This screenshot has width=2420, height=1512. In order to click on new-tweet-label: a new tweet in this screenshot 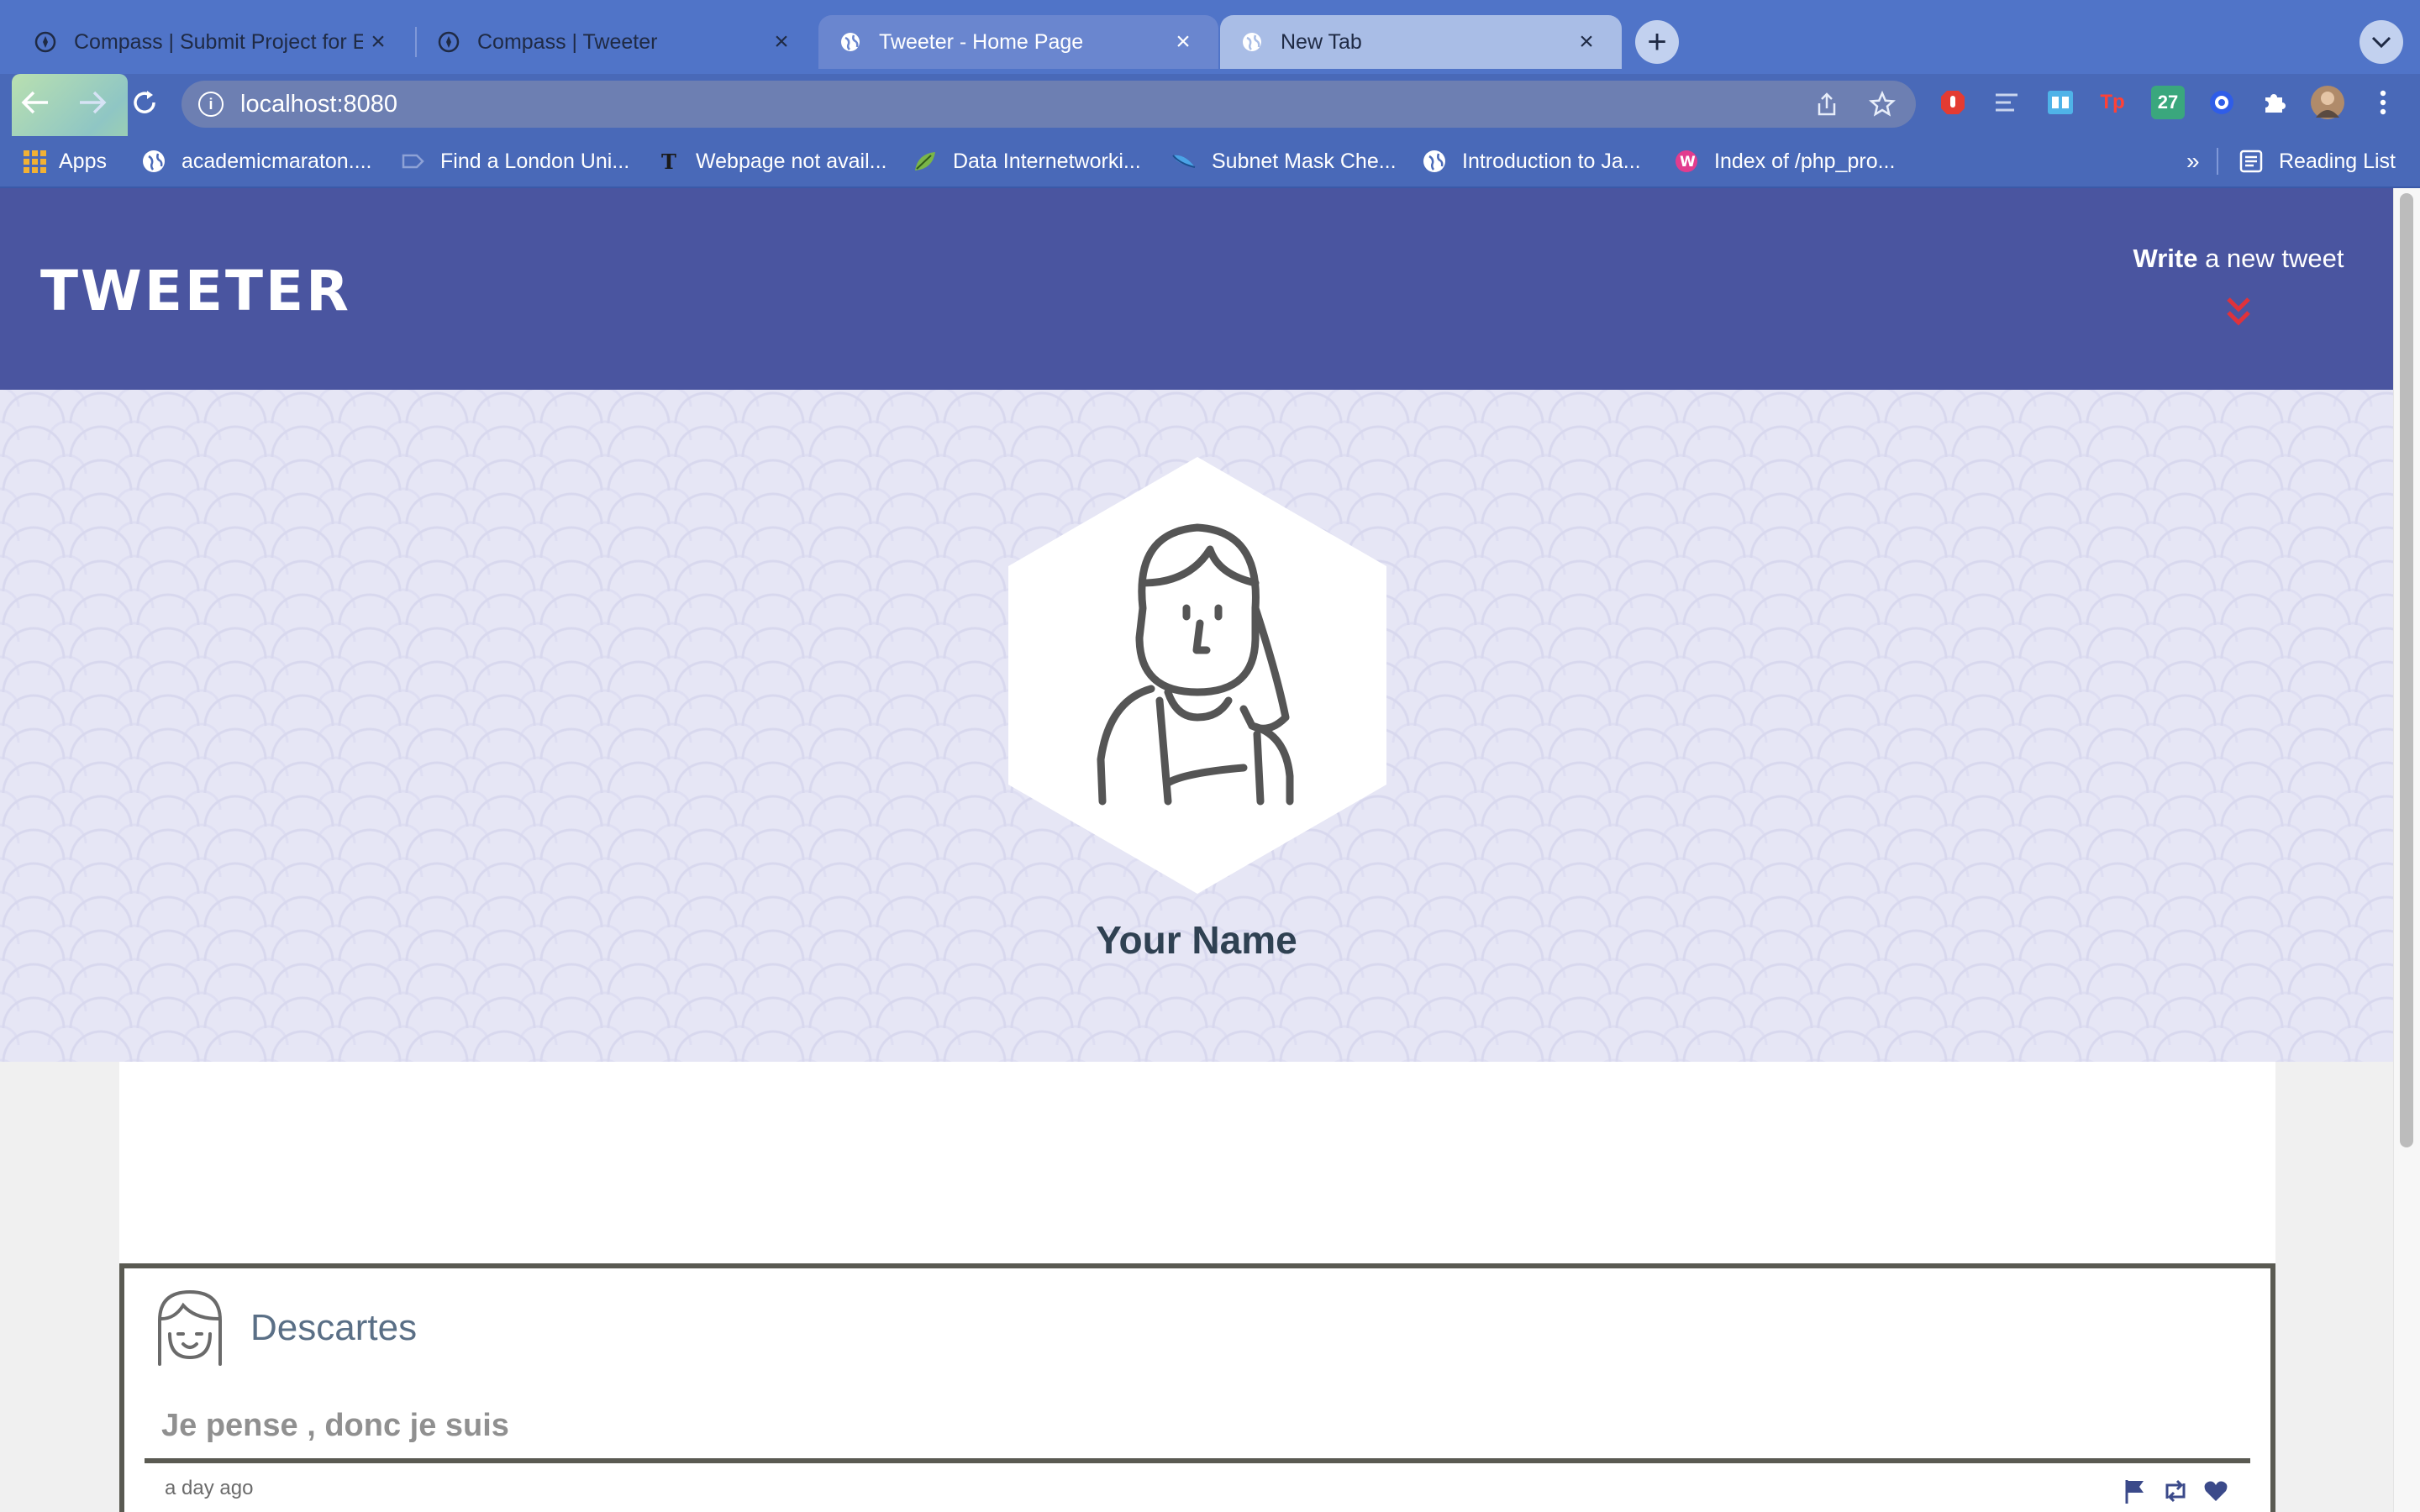, I will do `click(2270, 258)`.